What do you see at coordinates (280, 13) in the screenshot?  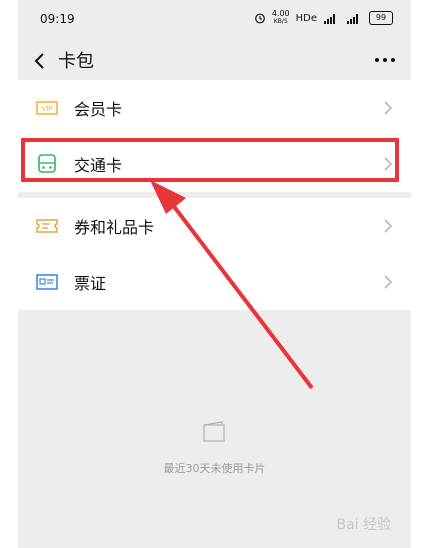 I see `speed-value: 4.00` at bounding box center [280, 13].